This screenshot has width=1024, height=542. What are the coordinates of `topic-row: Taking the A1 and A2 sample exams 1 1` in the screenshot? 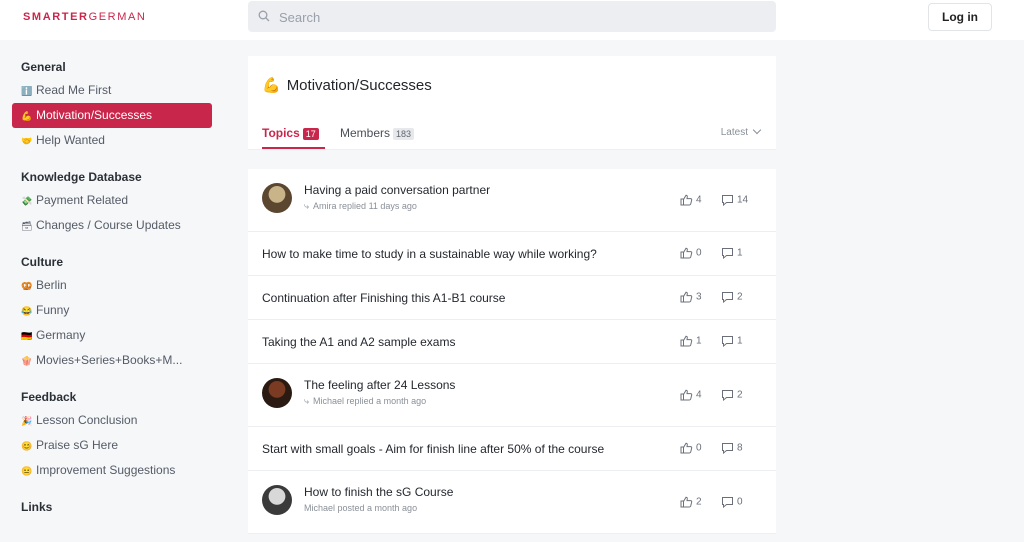 It's located at (512, 342).